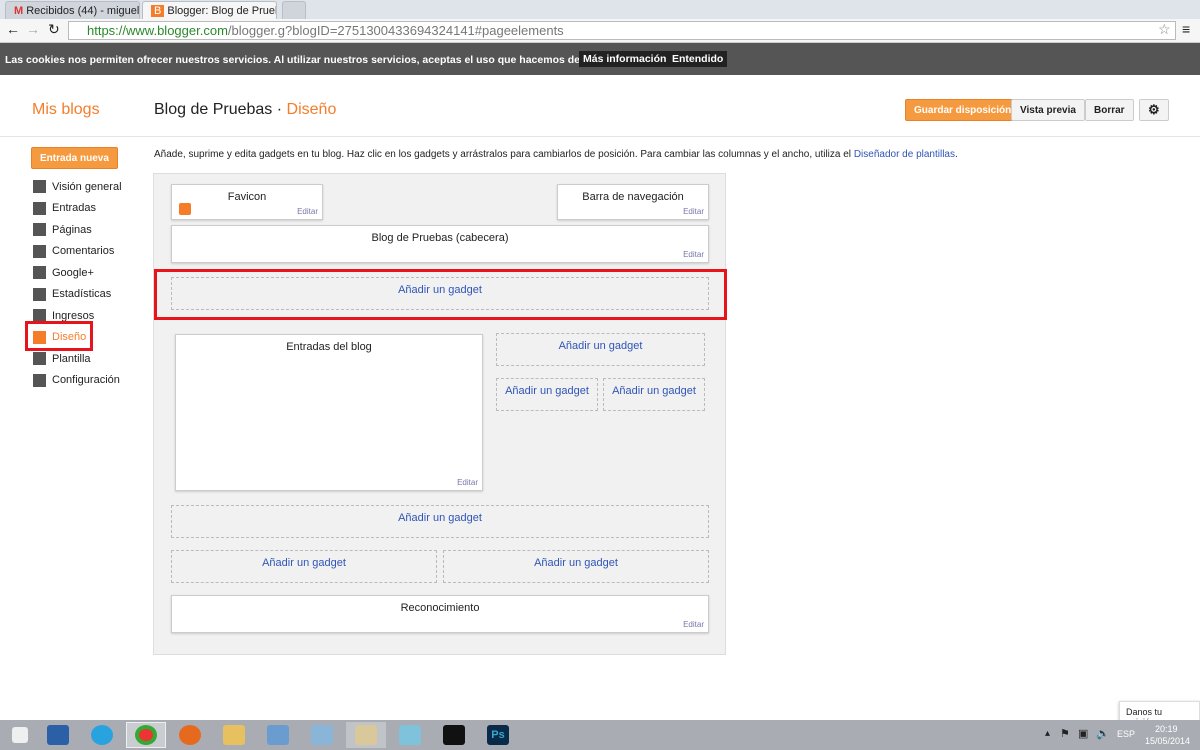 This screenshot has width=1200, height=750. Describe the element at coordinates (245, 109) in the screenshot. I see `page-title: Blog de Pruebas · Diseño` at that location.